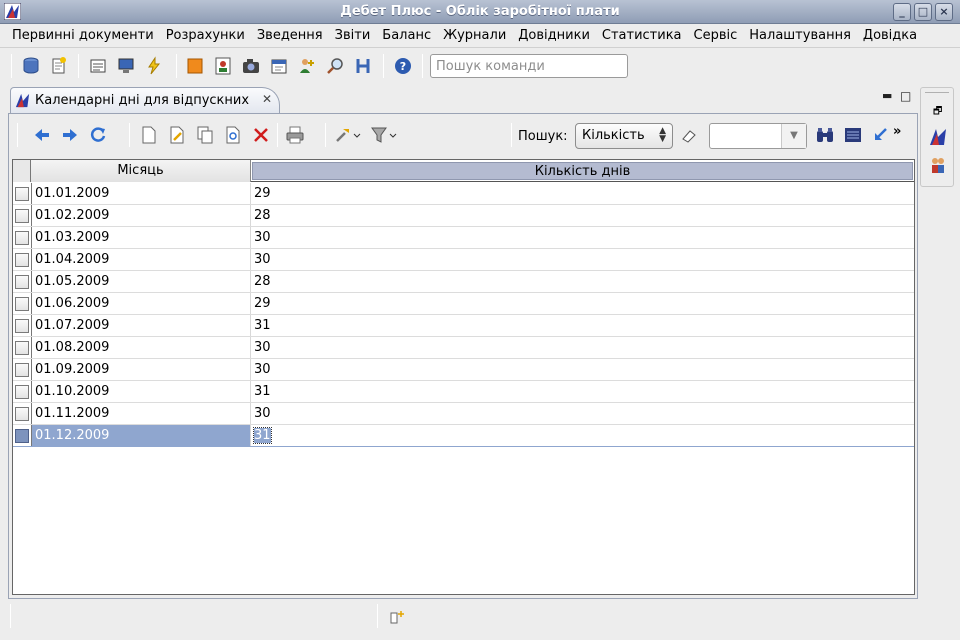  I want to click on add-person-icon, so click(307, 66).